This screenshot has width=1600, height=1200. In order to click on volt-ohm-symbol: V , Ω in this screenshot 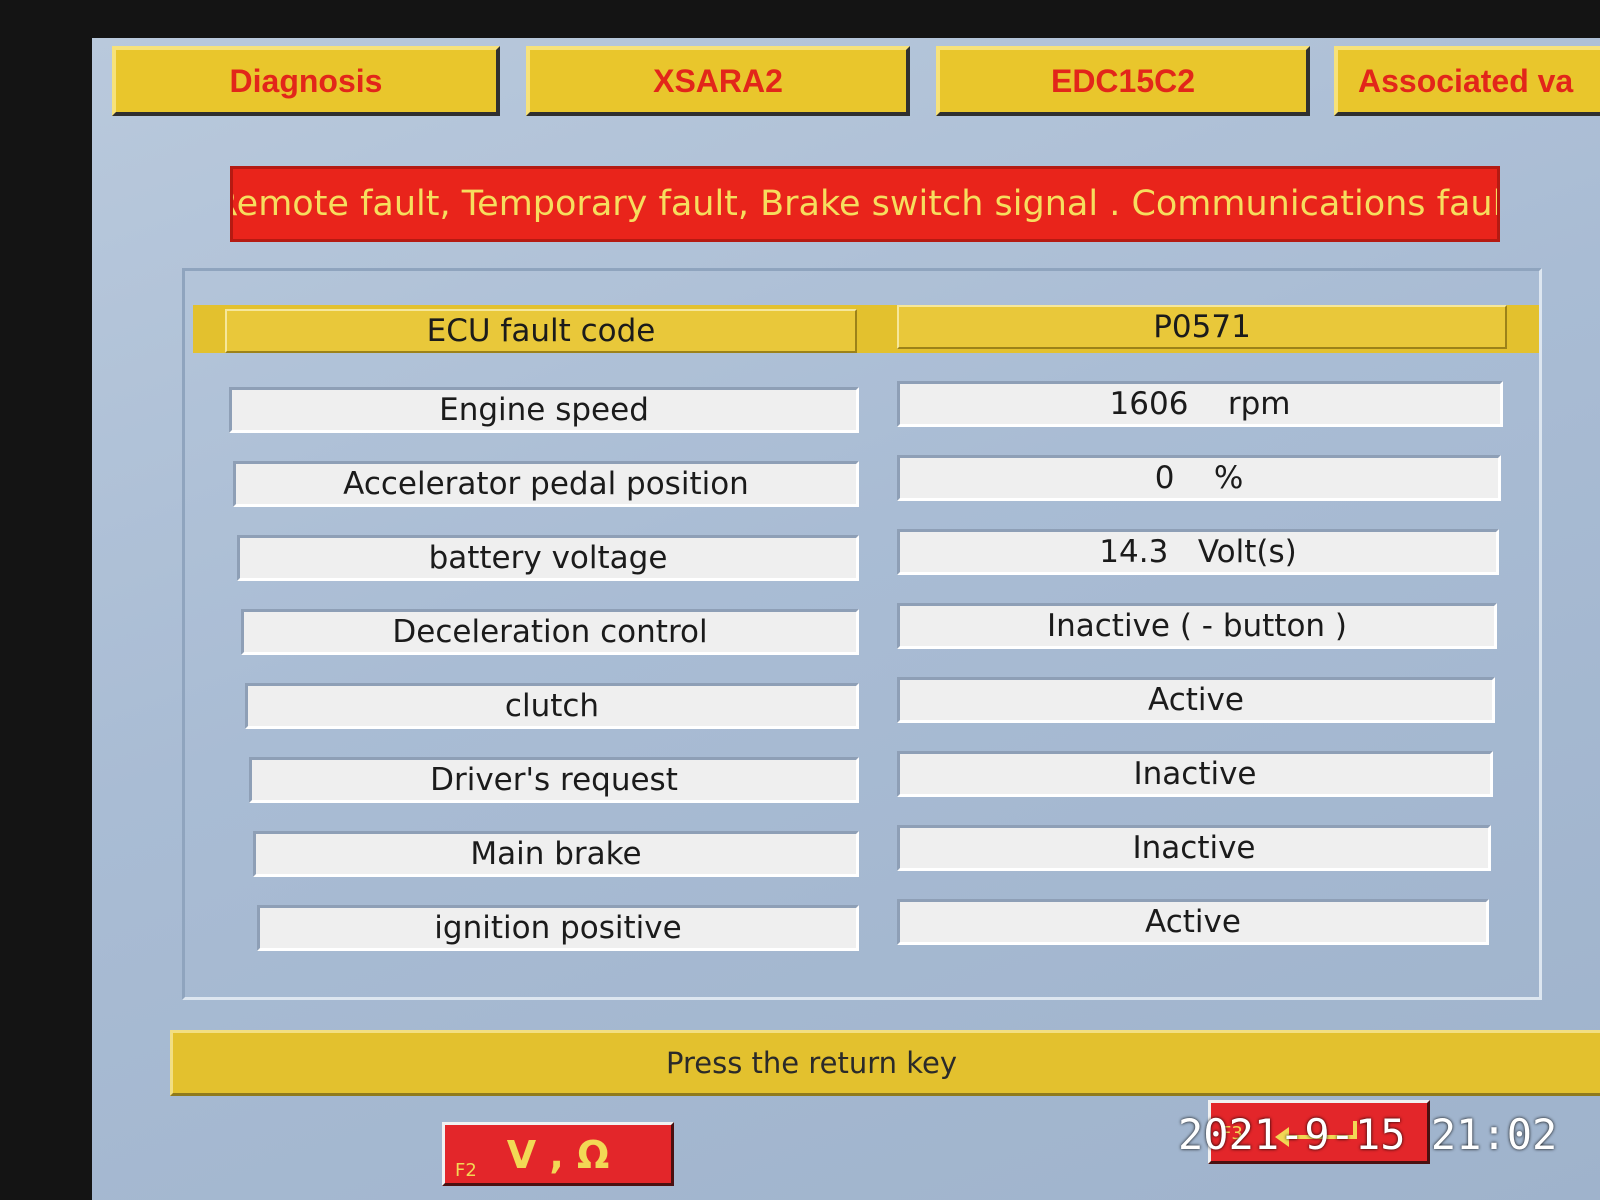, I will do `click(558, 1155)`.